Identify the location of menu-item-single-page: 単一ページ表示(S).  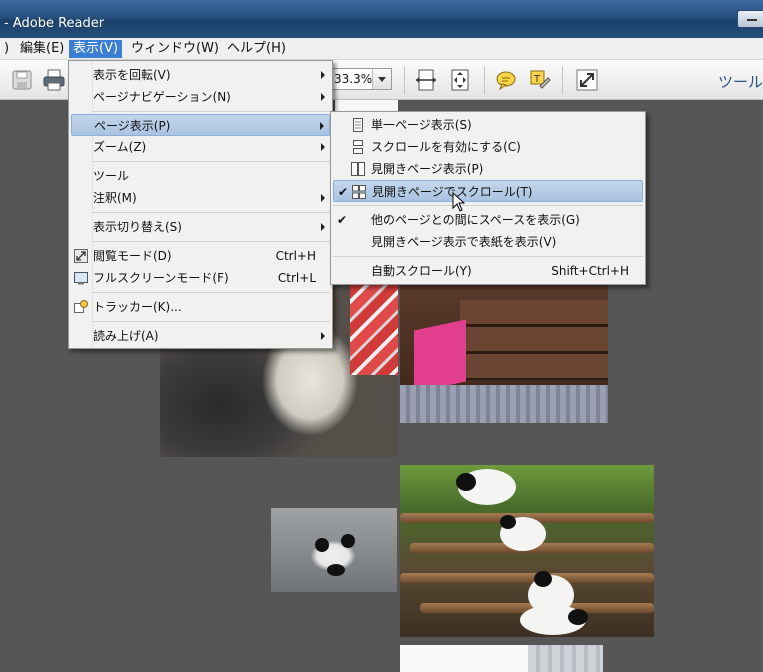
(488, 125).